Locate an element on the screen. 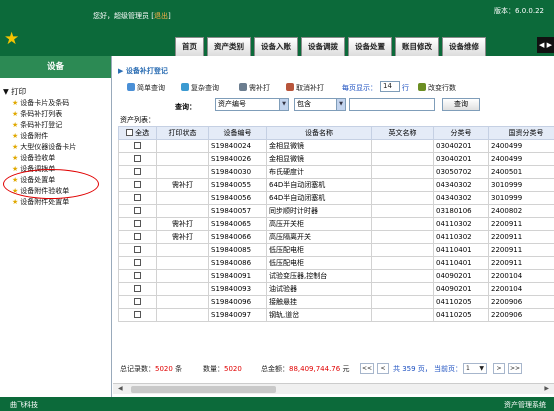 Image resolution: width=554 pixels, height=411 pixels. nav-tab-equipment-disposal: 设备处置 is located at coordinates (370, 46).